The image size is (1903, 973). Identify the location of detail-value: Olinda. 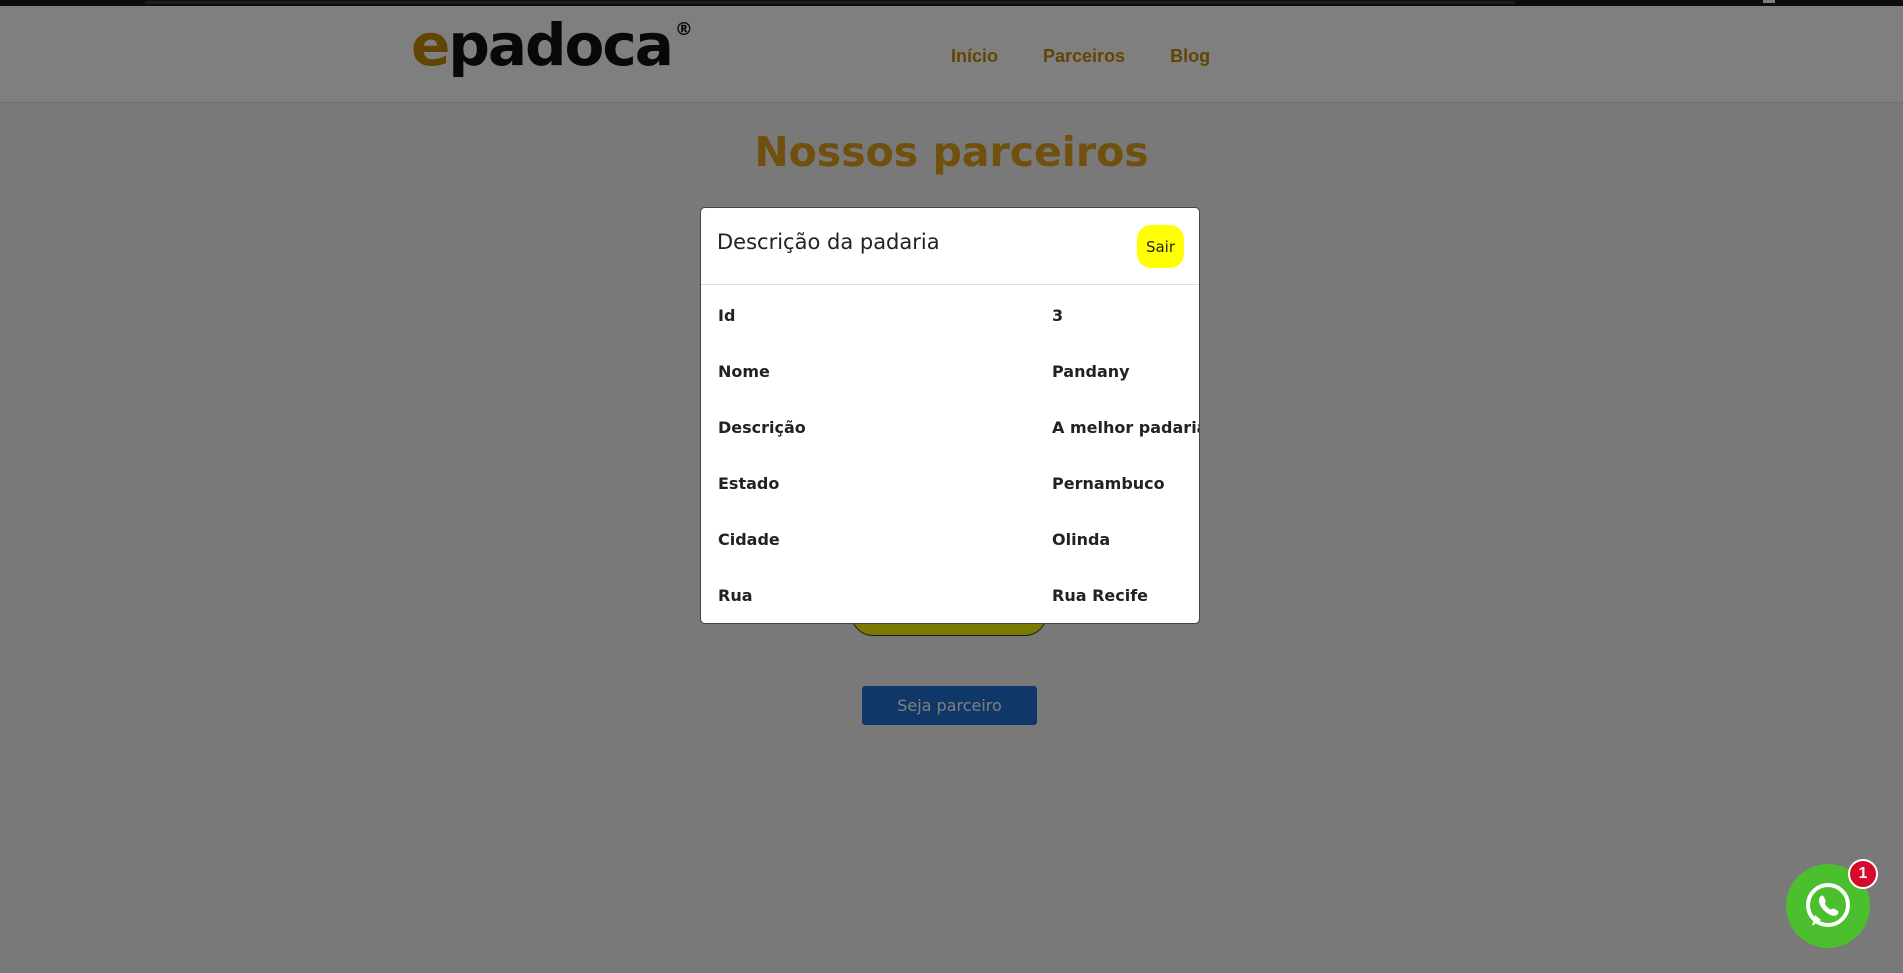
(1081, 539).